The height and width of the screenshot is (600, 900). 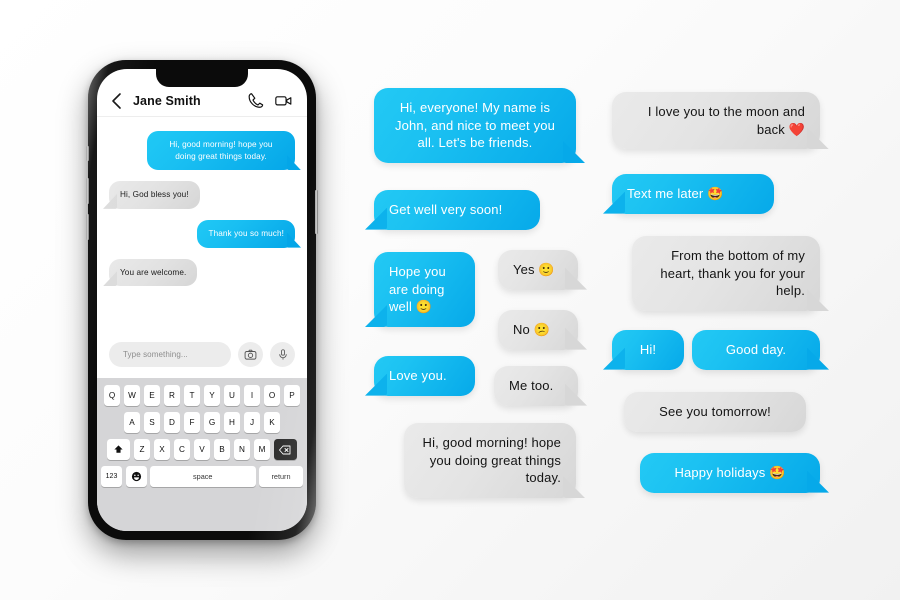 I want to click on camera-icon, so click(x=250, y=354).